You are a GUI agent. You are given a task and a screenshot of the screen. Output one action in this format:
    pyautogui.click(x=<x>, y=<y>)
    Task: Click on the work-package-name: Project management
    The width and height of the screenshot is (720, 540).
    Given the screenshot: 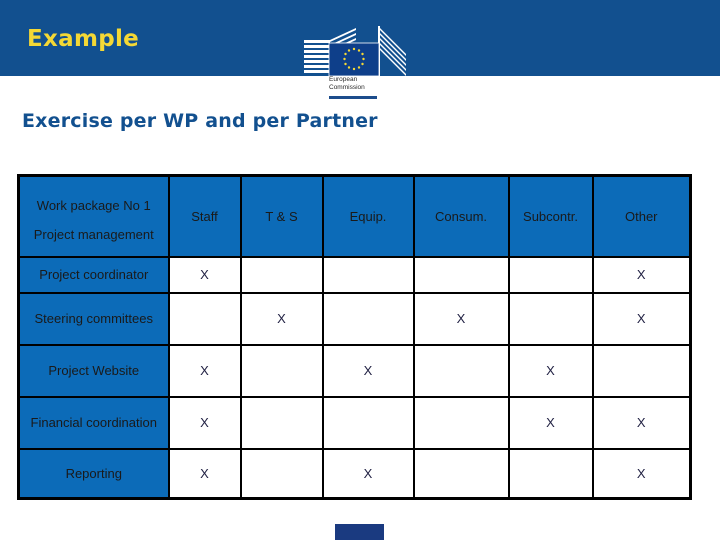 What is the action you would take?
    pyautogui.click(x=93, y=235)
    